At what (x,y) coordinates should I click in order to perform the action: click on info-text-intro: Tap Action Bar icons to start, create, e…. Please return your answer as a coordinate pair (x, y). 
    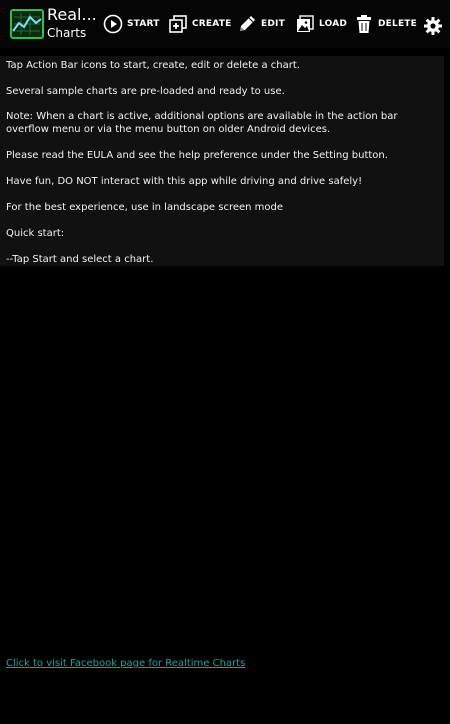
    Looking at the image, I should click on (153, 65).